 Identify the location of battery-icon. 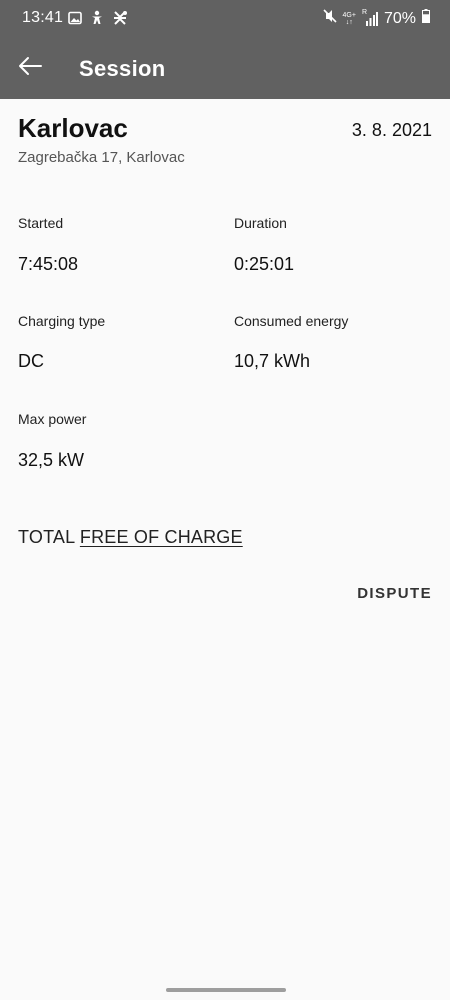
(426, 18).